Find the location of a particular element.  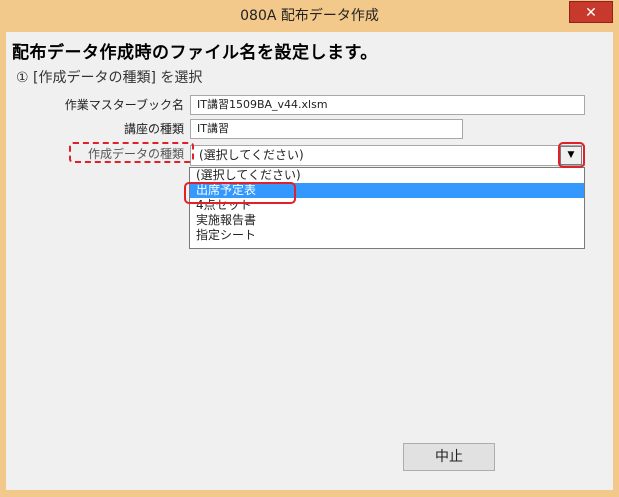

list-item: 指定シート is located at coordinates (387, 235).